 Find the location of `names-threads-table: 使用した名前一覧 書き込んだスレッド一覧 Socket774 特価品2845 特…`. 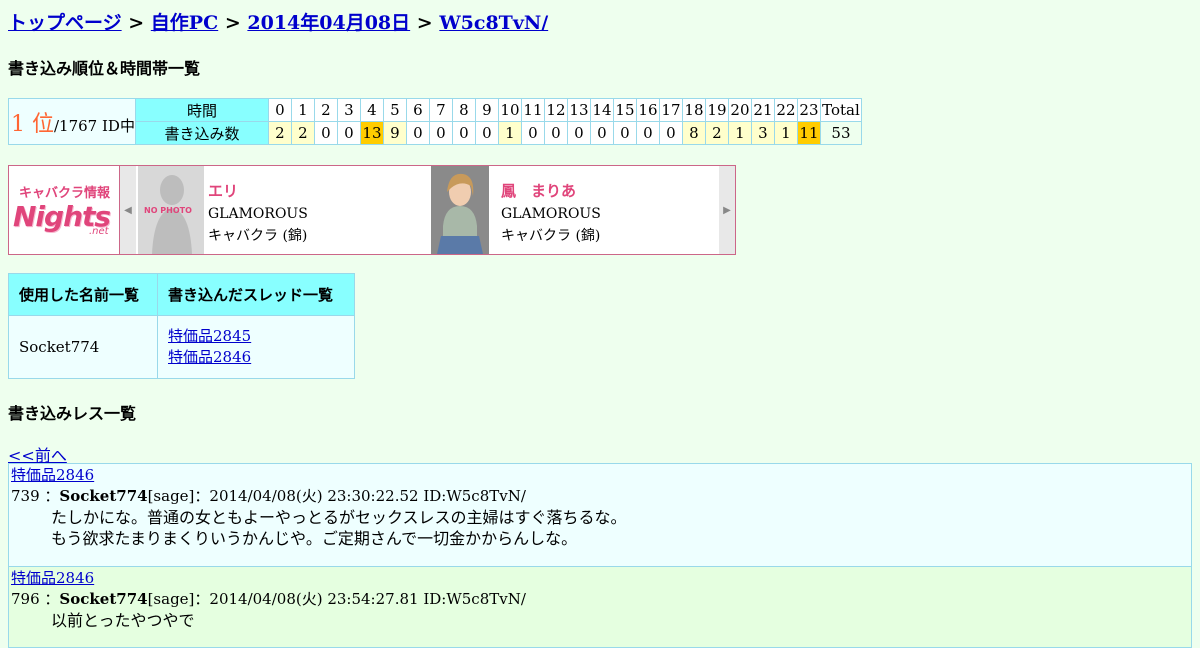

names-threads-table: 使用した名前一覧 書き込んだスレッド一覧 Socket774 特価品2845 特… is located at coordinates (181, 326).